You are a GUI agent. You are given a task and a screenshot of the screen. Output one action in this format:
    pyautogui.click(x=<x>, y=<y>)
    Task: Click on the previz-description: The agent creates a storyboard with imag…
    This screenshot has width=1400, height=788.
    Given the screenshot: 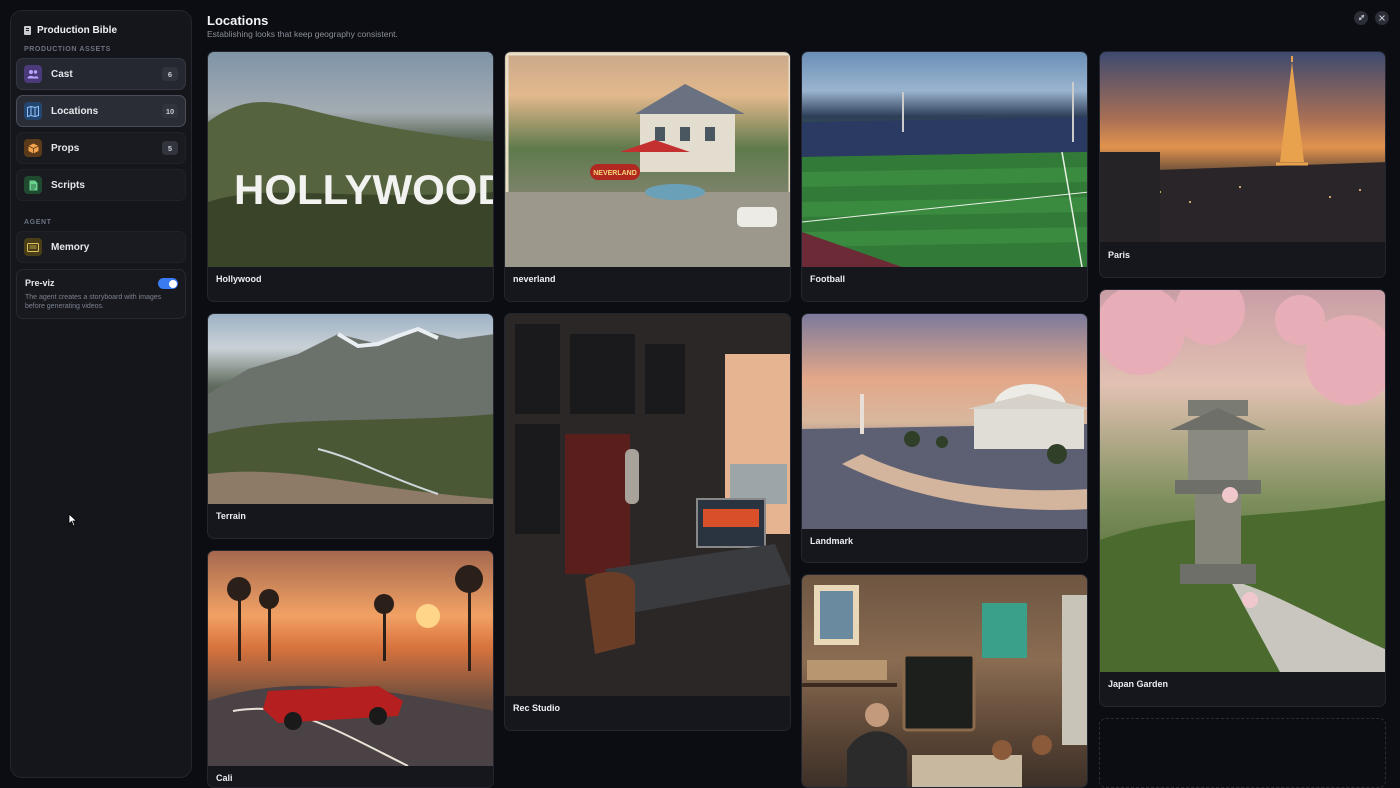 What is the action you would take?
    pyautogui.click(x=93, y=302)
    